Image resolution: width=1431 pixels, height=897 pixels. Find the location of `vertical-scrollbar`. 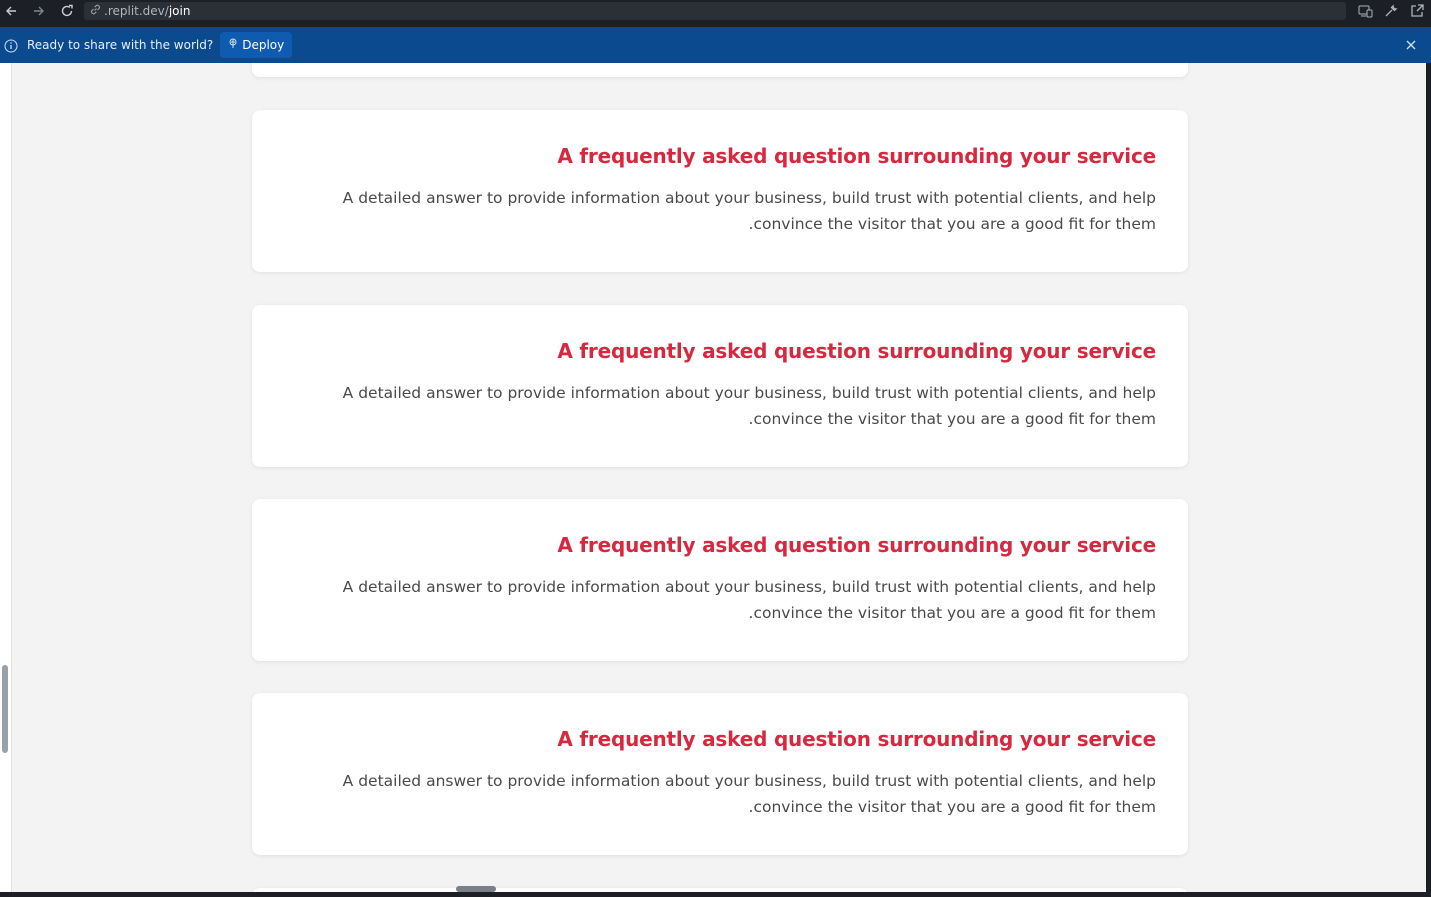

vertical-scrollbar is located at coordinates (5, 709).